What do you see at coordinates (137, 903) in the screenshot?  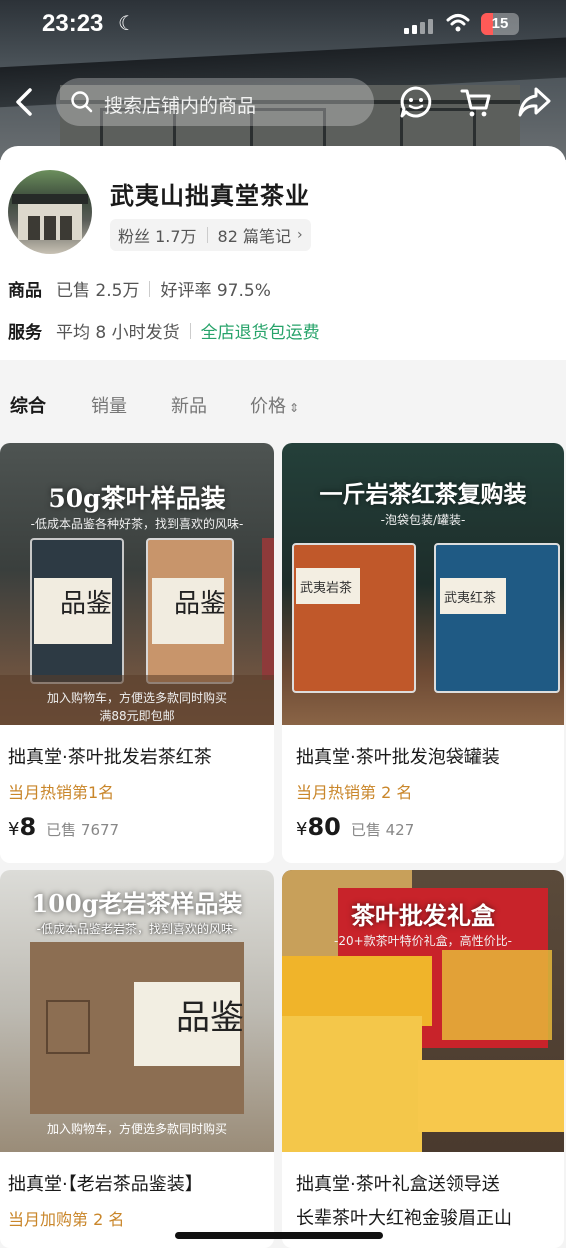 I see `image-title: 100g老岩茶样品装` at bounding box center [137, 903].